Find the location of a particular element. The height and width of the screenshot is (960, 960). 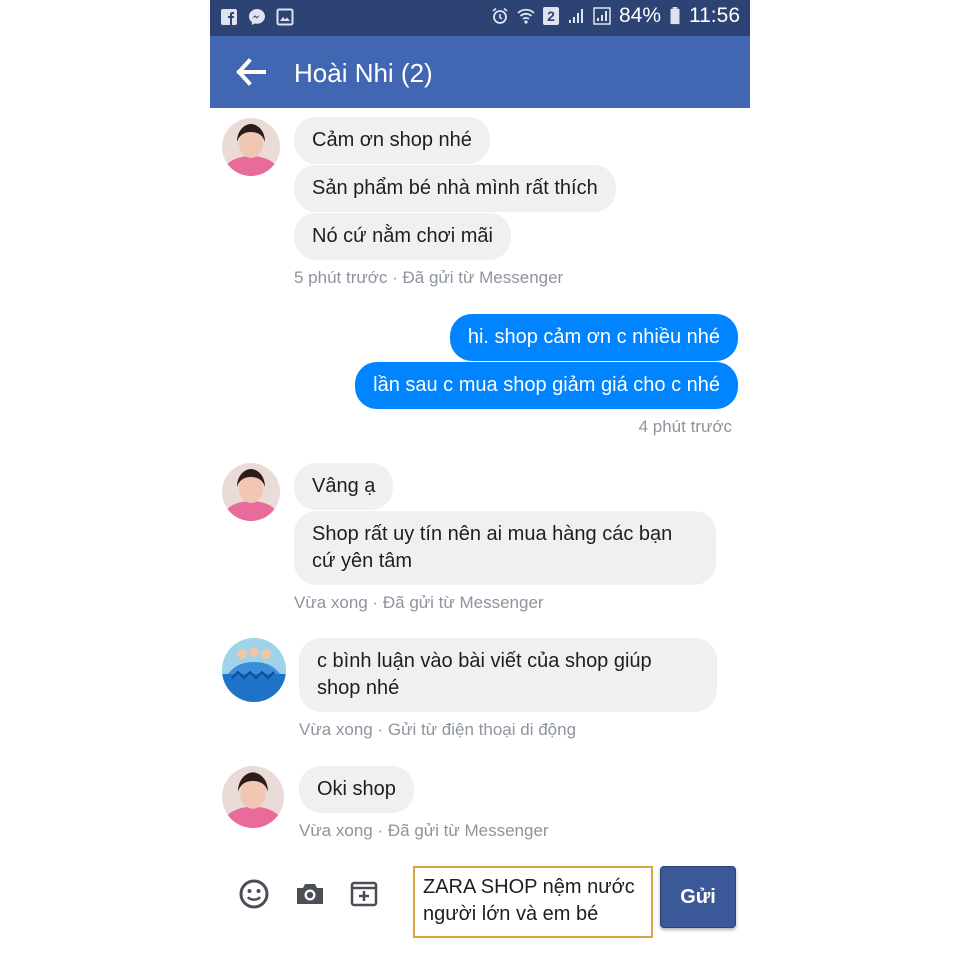

sim-badge: 2 is located at coordinates (550, 16).